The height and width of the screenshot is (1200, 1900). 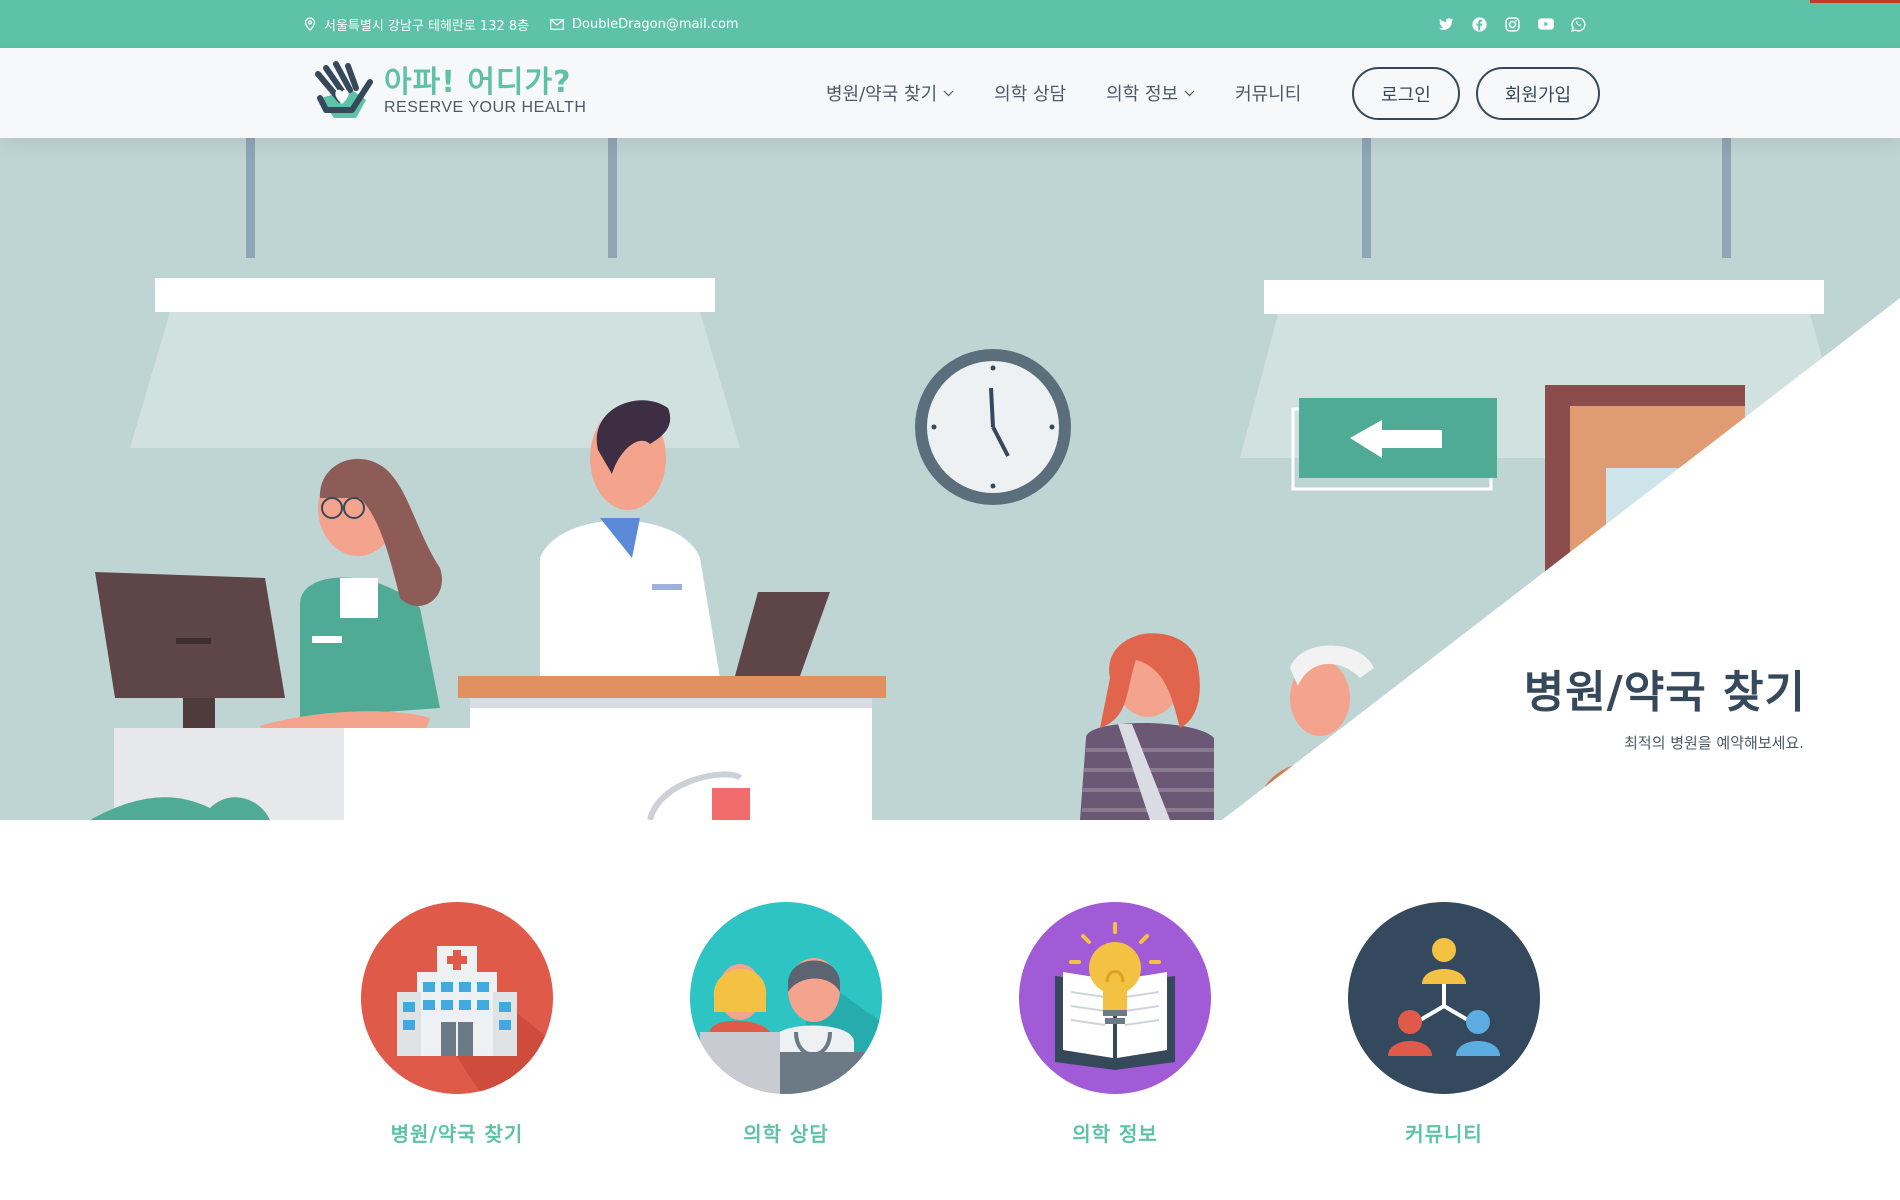 I want to click on nav-community: 커뮤니티, so click(x=1268, y=93).